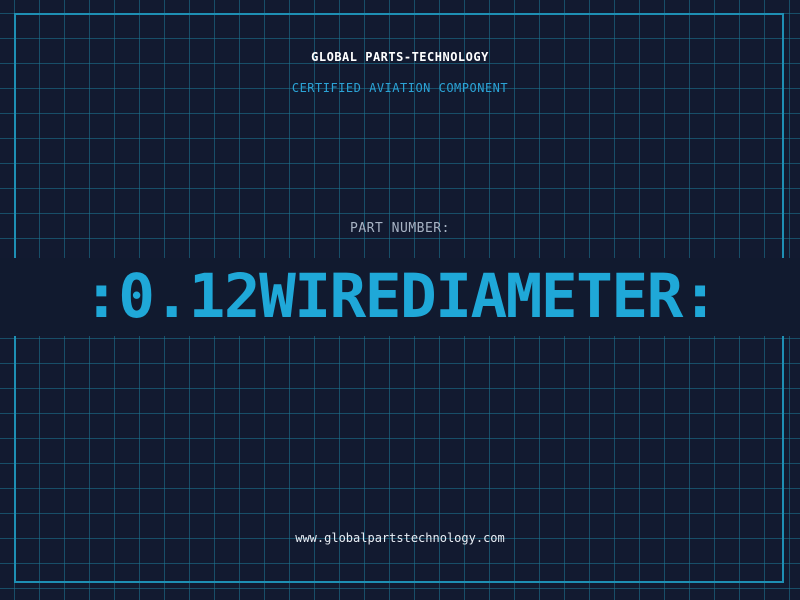 This screenshot has height=600, width=800. I want to click on certification-subtitle: CERTIFIED AVIATION COMPONENT, so click(400, 88).